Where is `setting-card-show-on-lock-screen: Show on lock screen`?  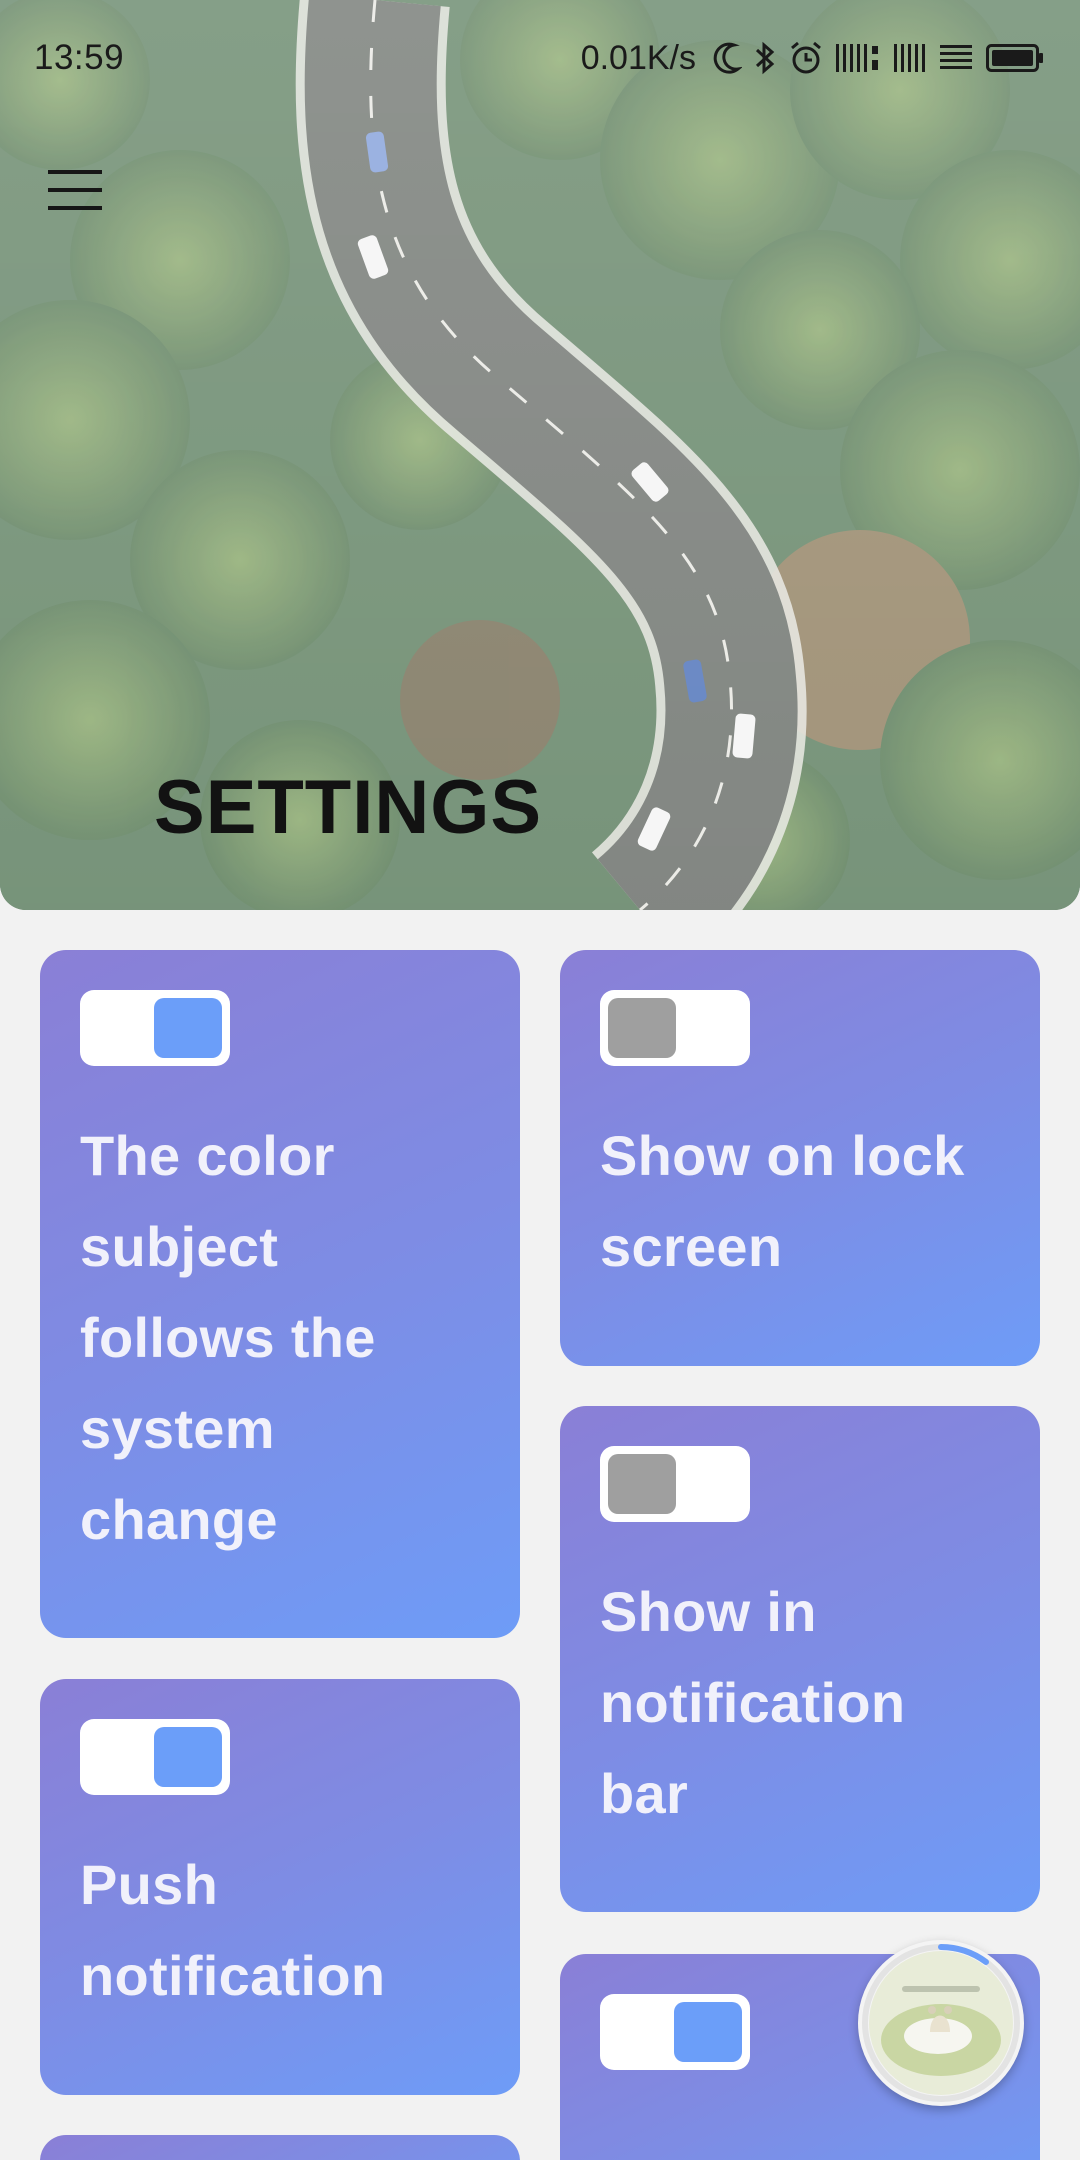
setting-card-show-on-lock-screen: Show on lock screen is located at coordinates (800, 1158).